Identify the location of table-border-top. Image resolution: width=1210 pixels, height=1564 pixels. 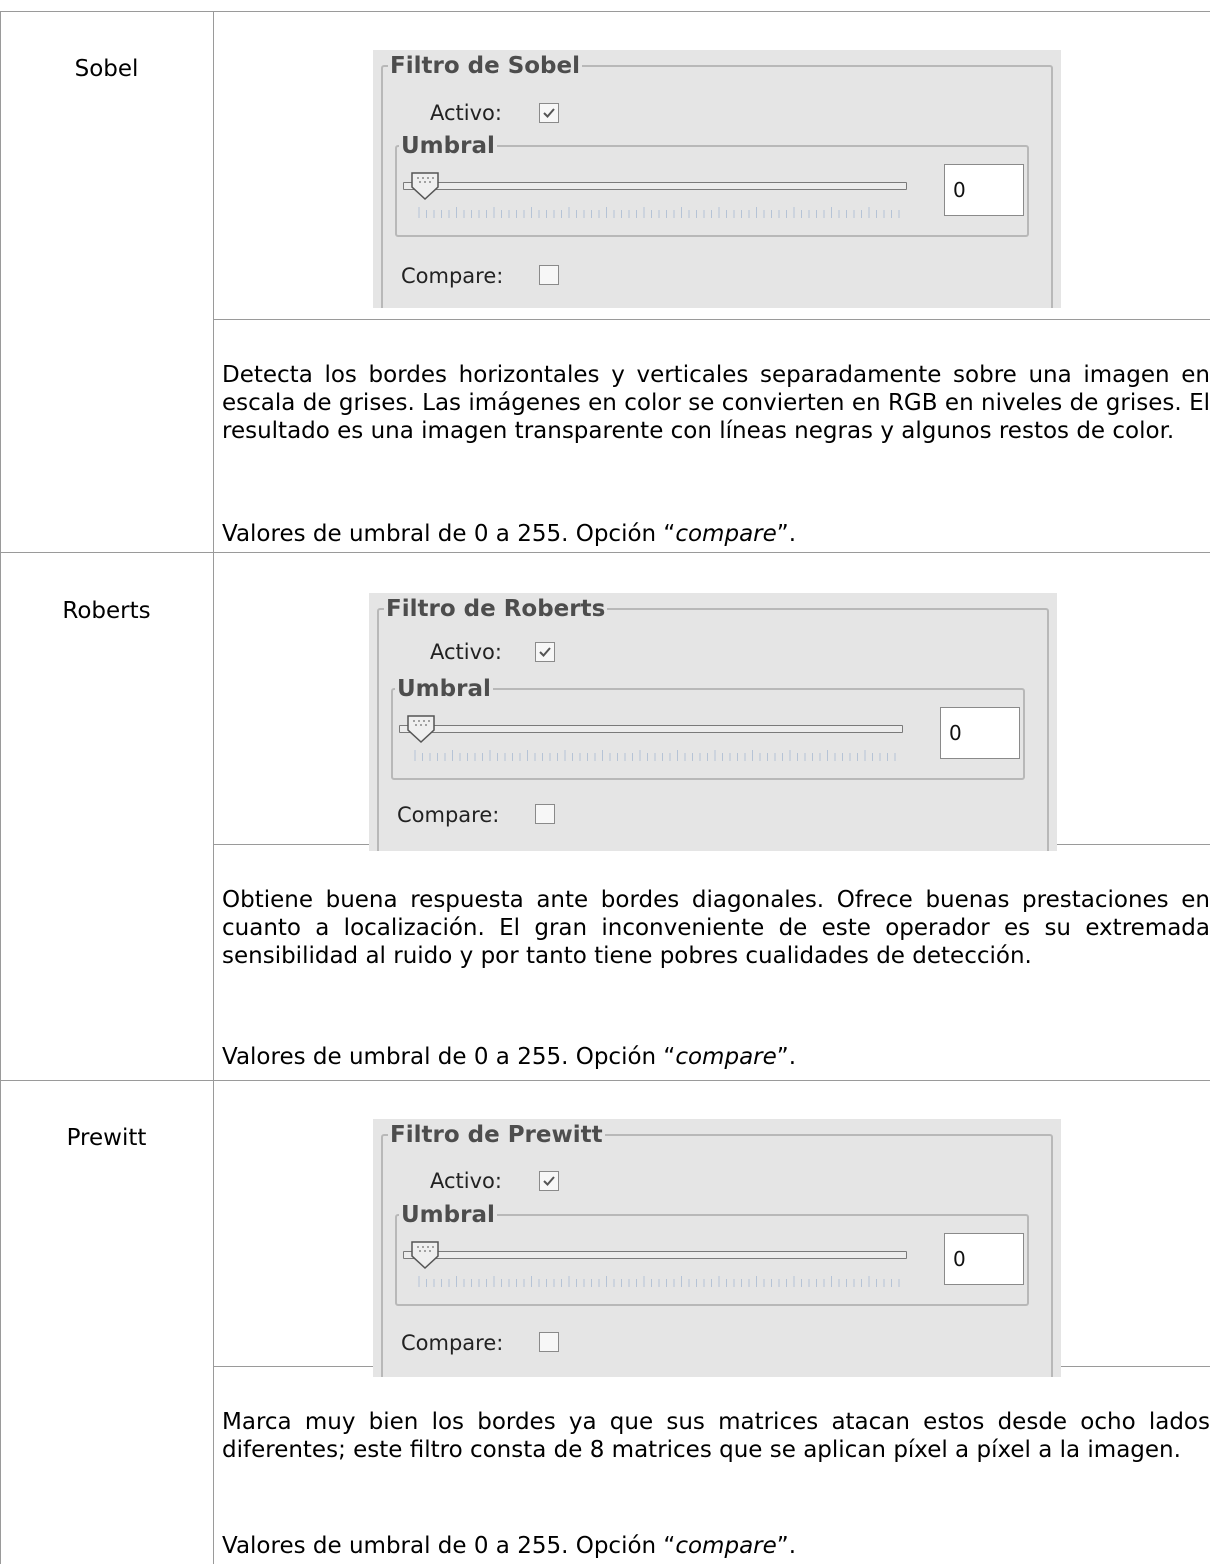
(605, 11).